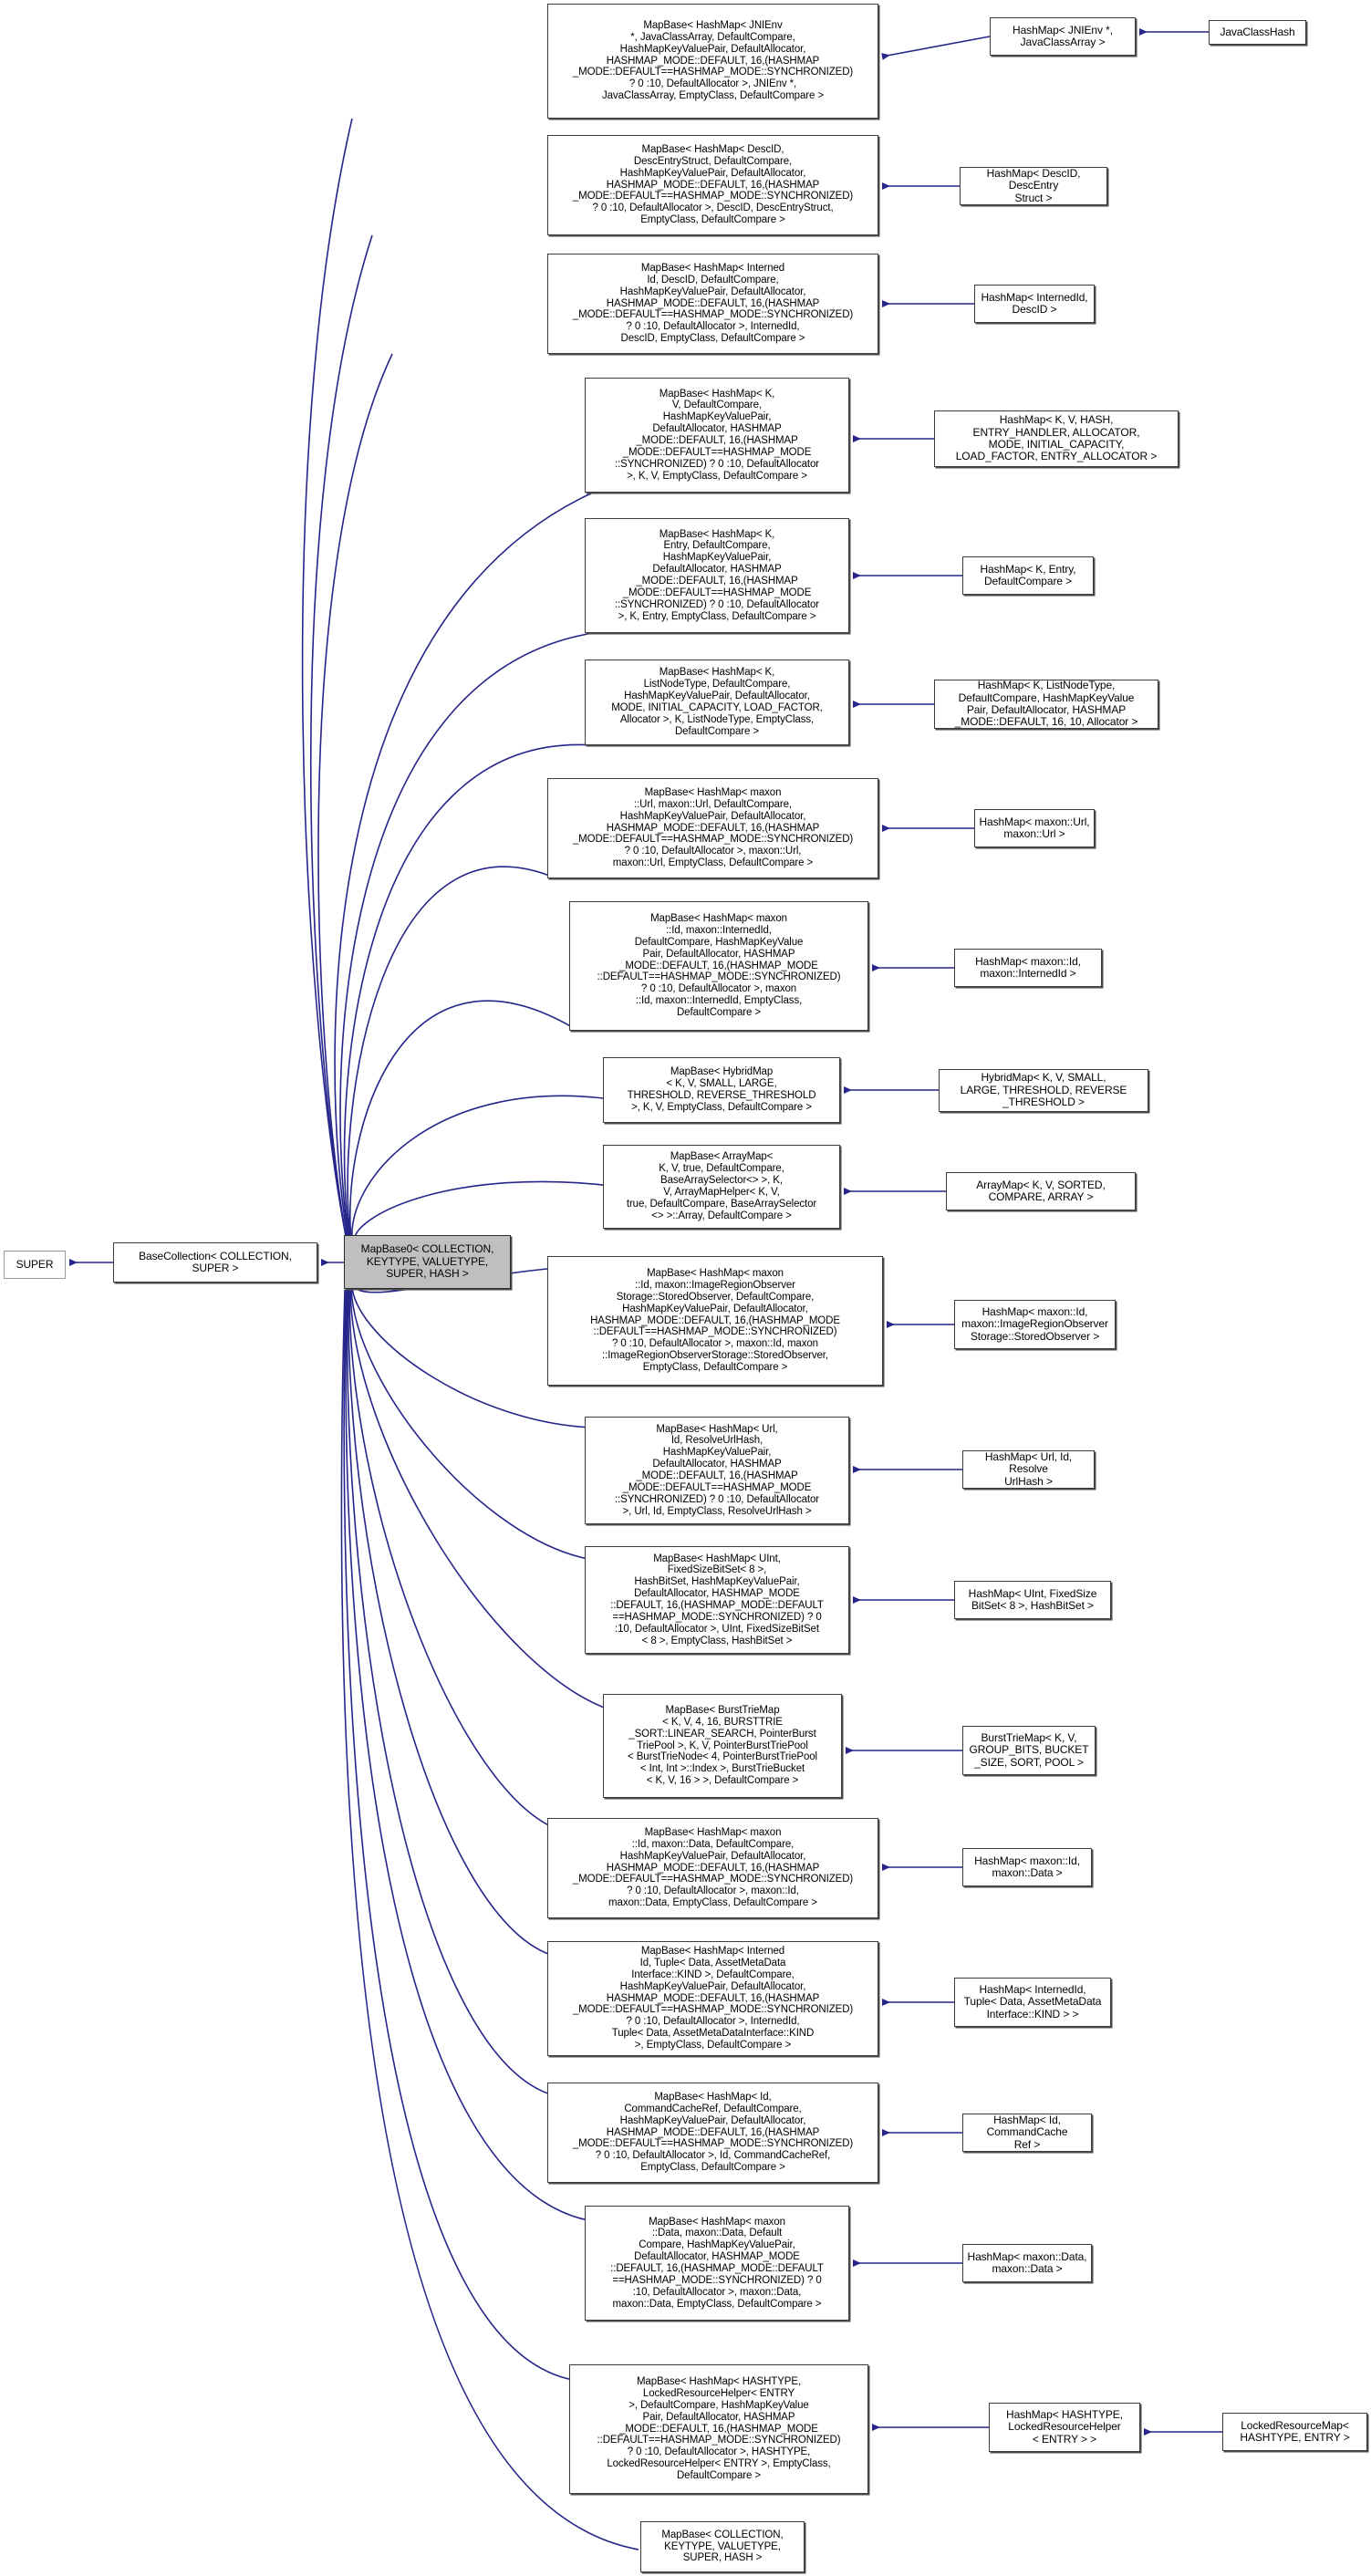 This screenshot has width=1371, height=2576. I want to click on hashmap-url-id-resolveurlhash-label: HashMap< Url, Id, Resolve UrlHash >, so click(1028, 1469).